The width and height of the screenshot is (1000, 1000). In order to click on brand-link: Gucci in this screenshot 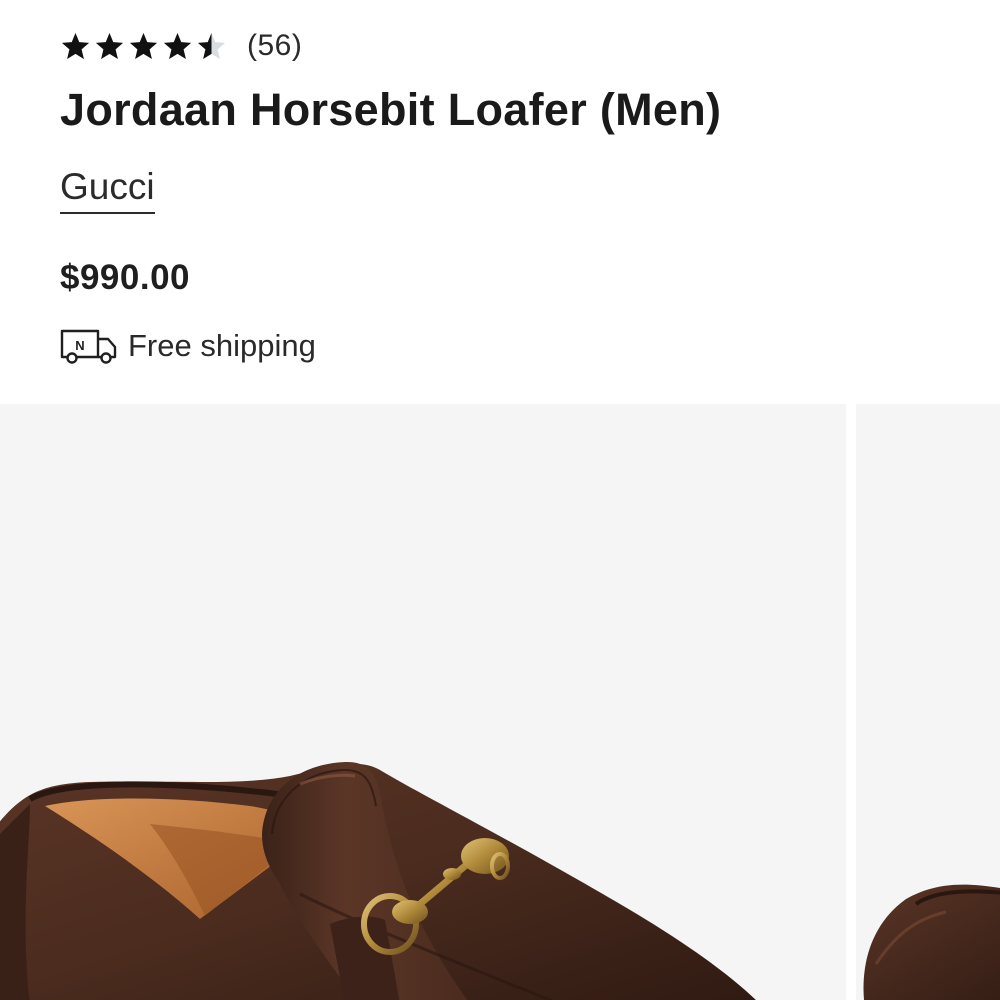, I will do `click(107, 190)`.